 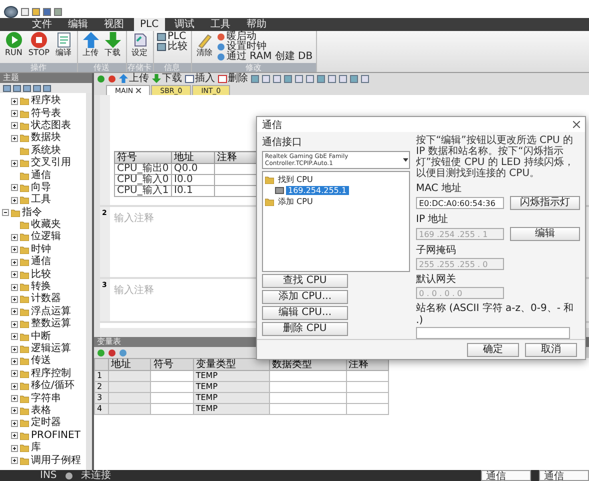 What do you see at coordinates (264, 57) in the screenshot?
I see `ribbon-button: 通过 RAM 创建 DB` at bounding box center [264, 57].